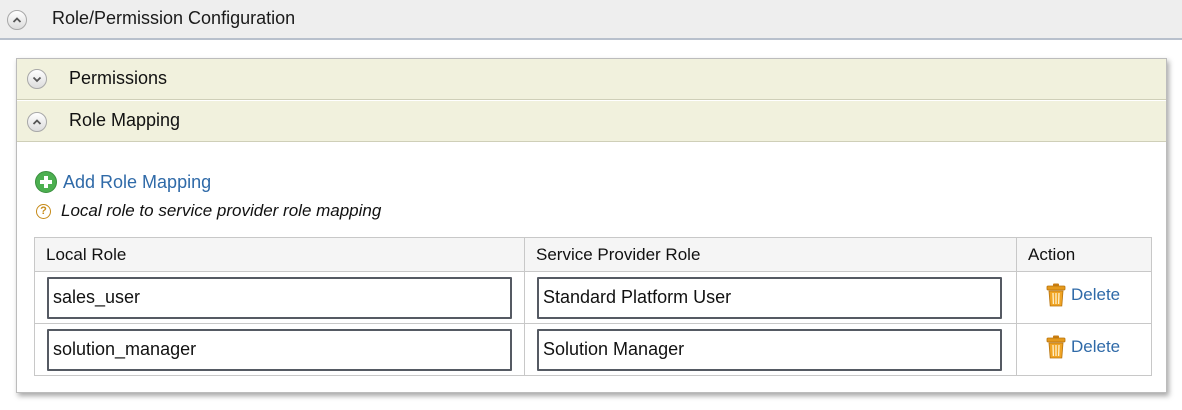  What do you see at coordinates (279, 254) in the screenshot?
I see `column-header-local-role: Local Role` at bounding box center [279, 254].